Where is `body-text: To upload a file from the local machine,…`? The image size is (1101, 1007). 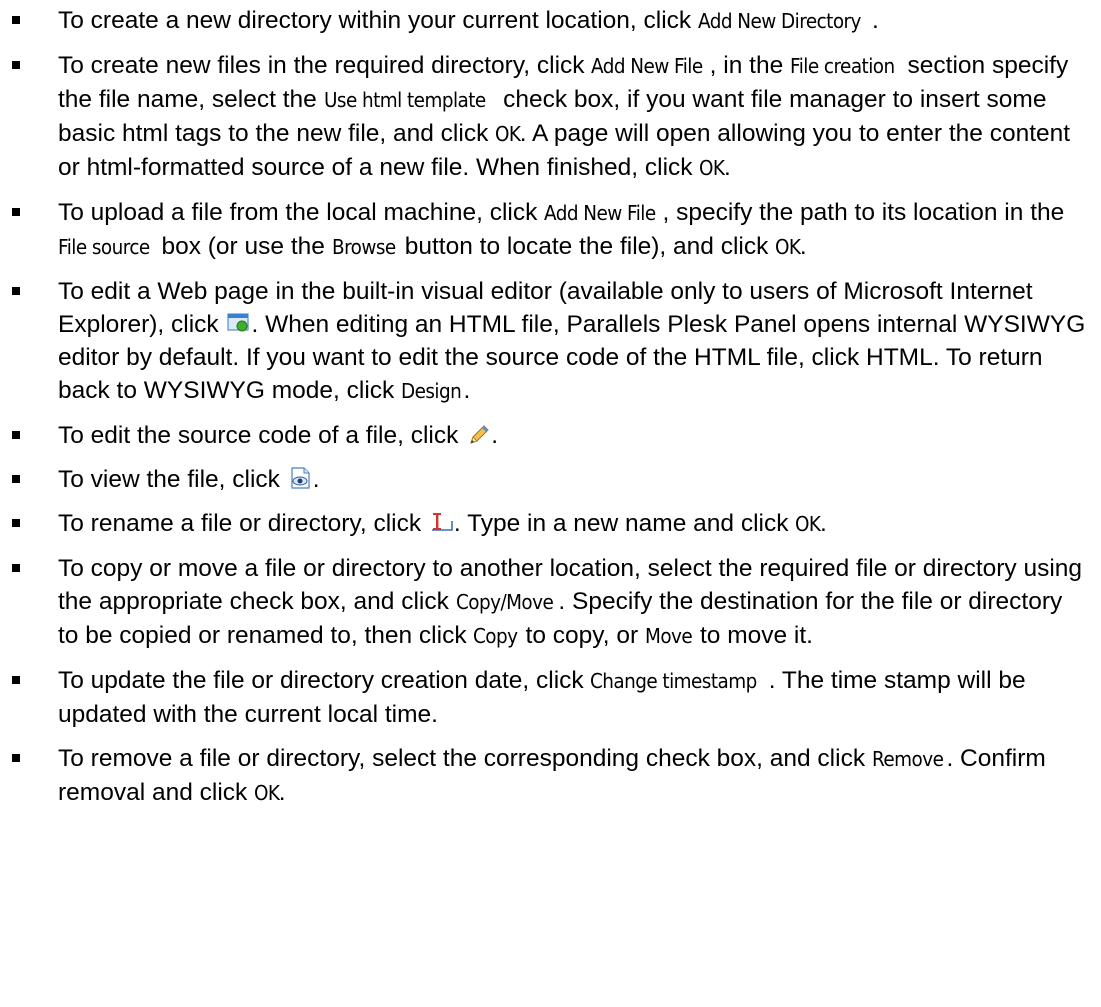
body-text: To upload a file from the local machine,… is located at coordinates (301, 212).